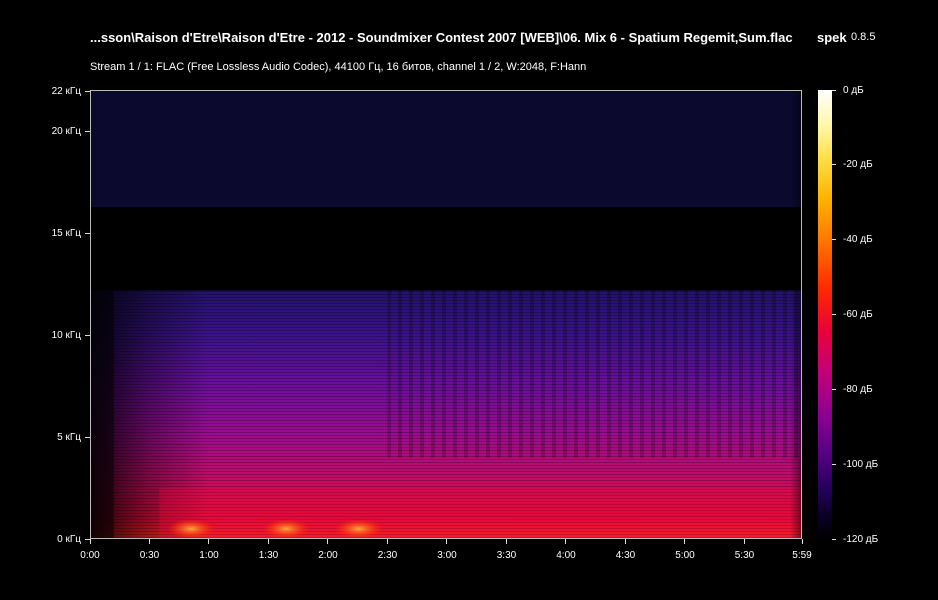 The image size is (938, 600). What do you see at coordinates (625, 555) in the screenshot?
I see `x-tick-label: 4:30` at bounding box center [625, 555].